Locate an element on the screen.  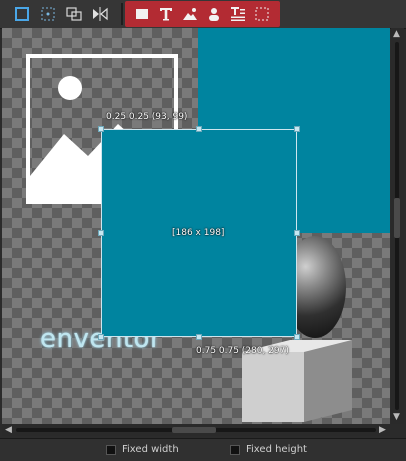
scroll-left-icon: ◀ is located at coordinates (8, 430).